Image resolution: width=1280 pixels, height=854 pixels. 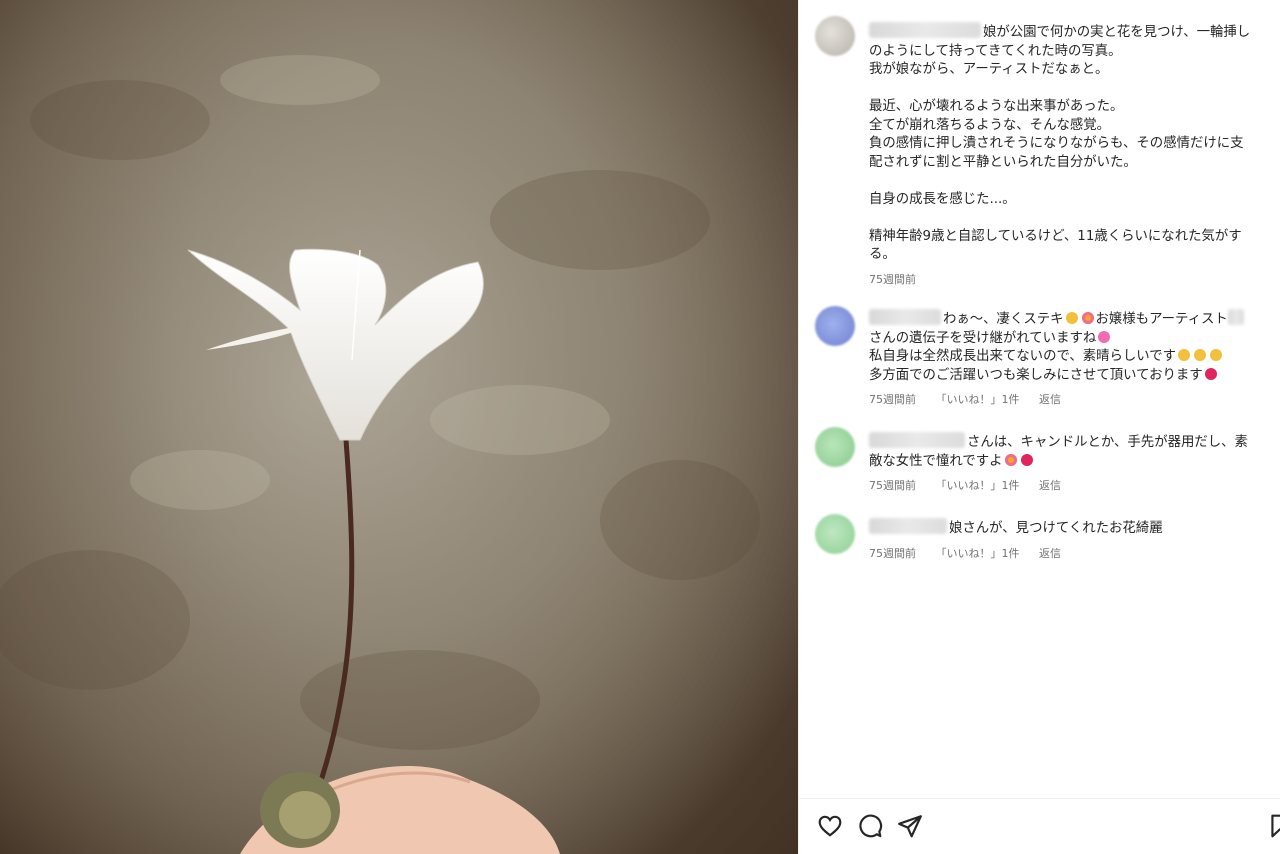 What do you see at coordinates (835, 36) in the screenshot?
I see `author-avatar` at bounding box center [835, 36].